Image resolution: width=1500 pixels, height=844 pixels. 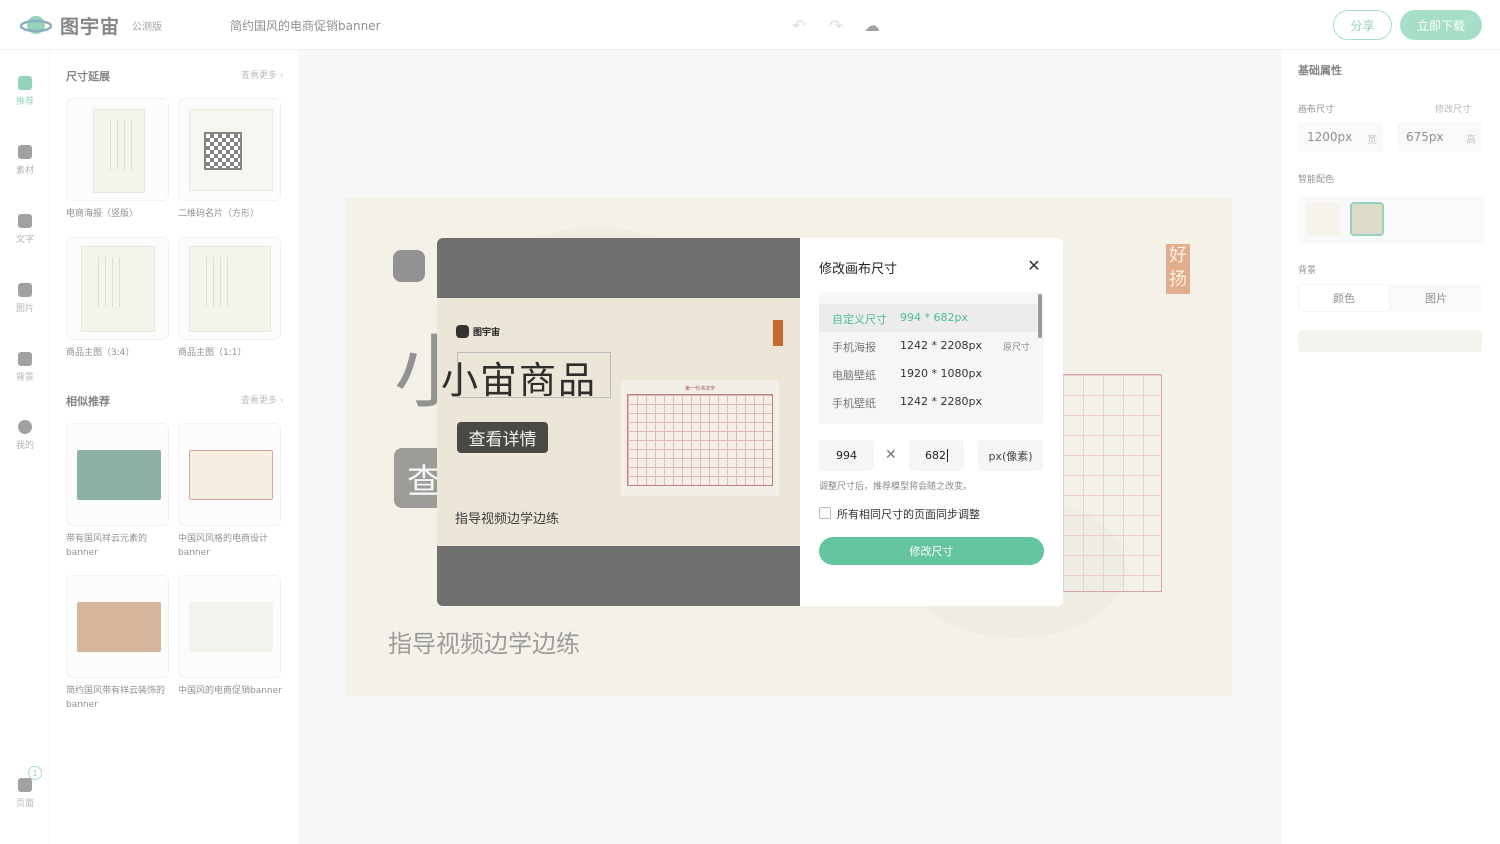 I want to click on preview-canvas: 图宇宙 小宙商品 查看详情 指导视频边学边练 第一代书法字, so click(x=619, y=422).